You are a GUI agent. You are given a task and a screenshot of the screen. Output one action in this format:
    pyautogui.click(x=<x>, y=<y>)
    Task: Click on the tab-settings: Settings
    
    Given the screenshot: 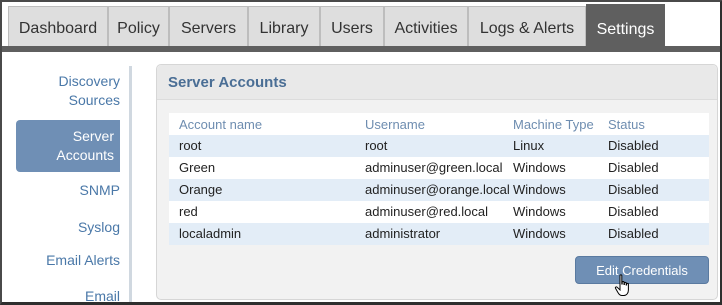 What is the action you would take?
    pyautogui.click(x=625, y=26)
    